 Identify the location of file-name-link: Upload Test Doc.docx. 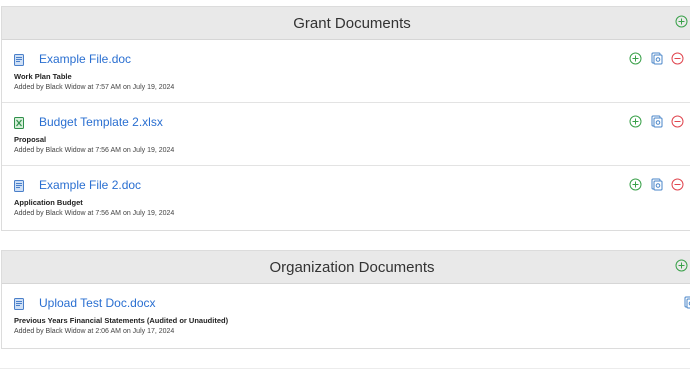
(97, 303).